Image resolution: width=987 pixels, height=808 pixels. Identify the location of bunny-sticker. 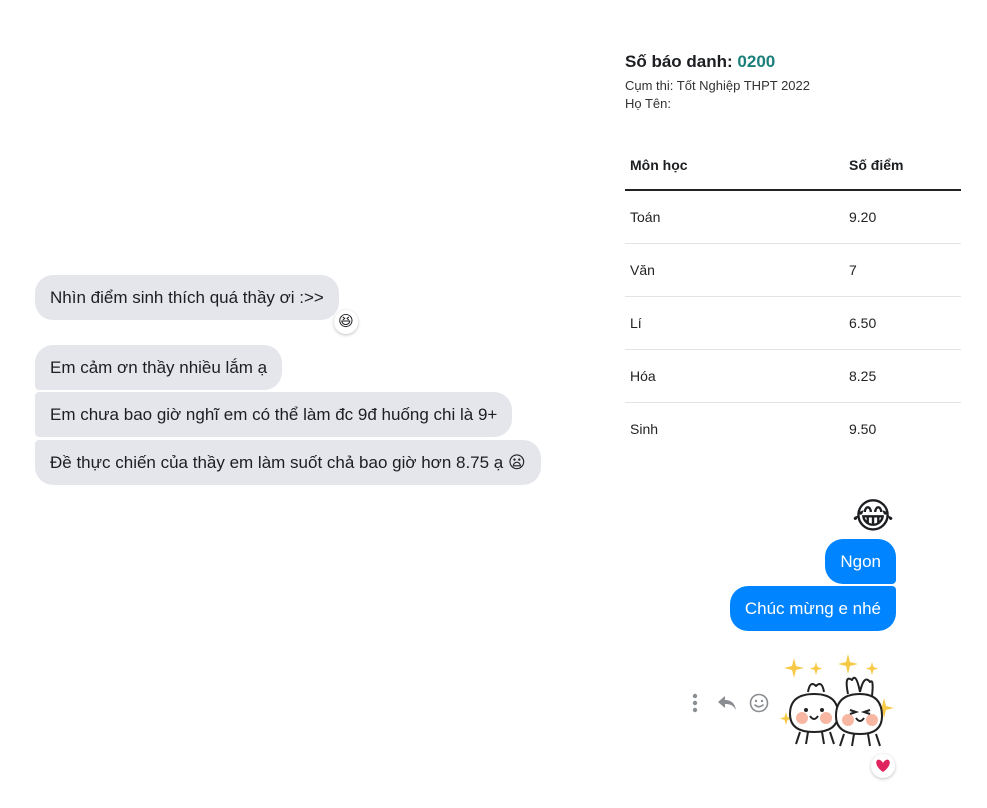
(837, 700).